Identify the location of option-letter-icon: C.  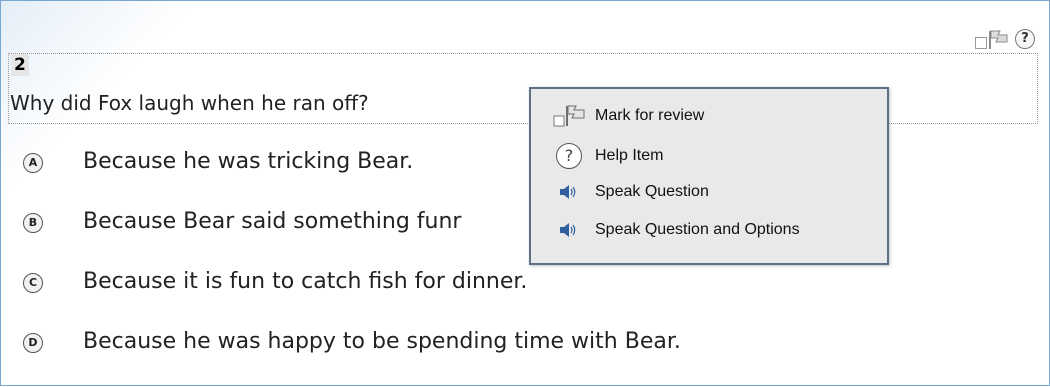
(33, 283).